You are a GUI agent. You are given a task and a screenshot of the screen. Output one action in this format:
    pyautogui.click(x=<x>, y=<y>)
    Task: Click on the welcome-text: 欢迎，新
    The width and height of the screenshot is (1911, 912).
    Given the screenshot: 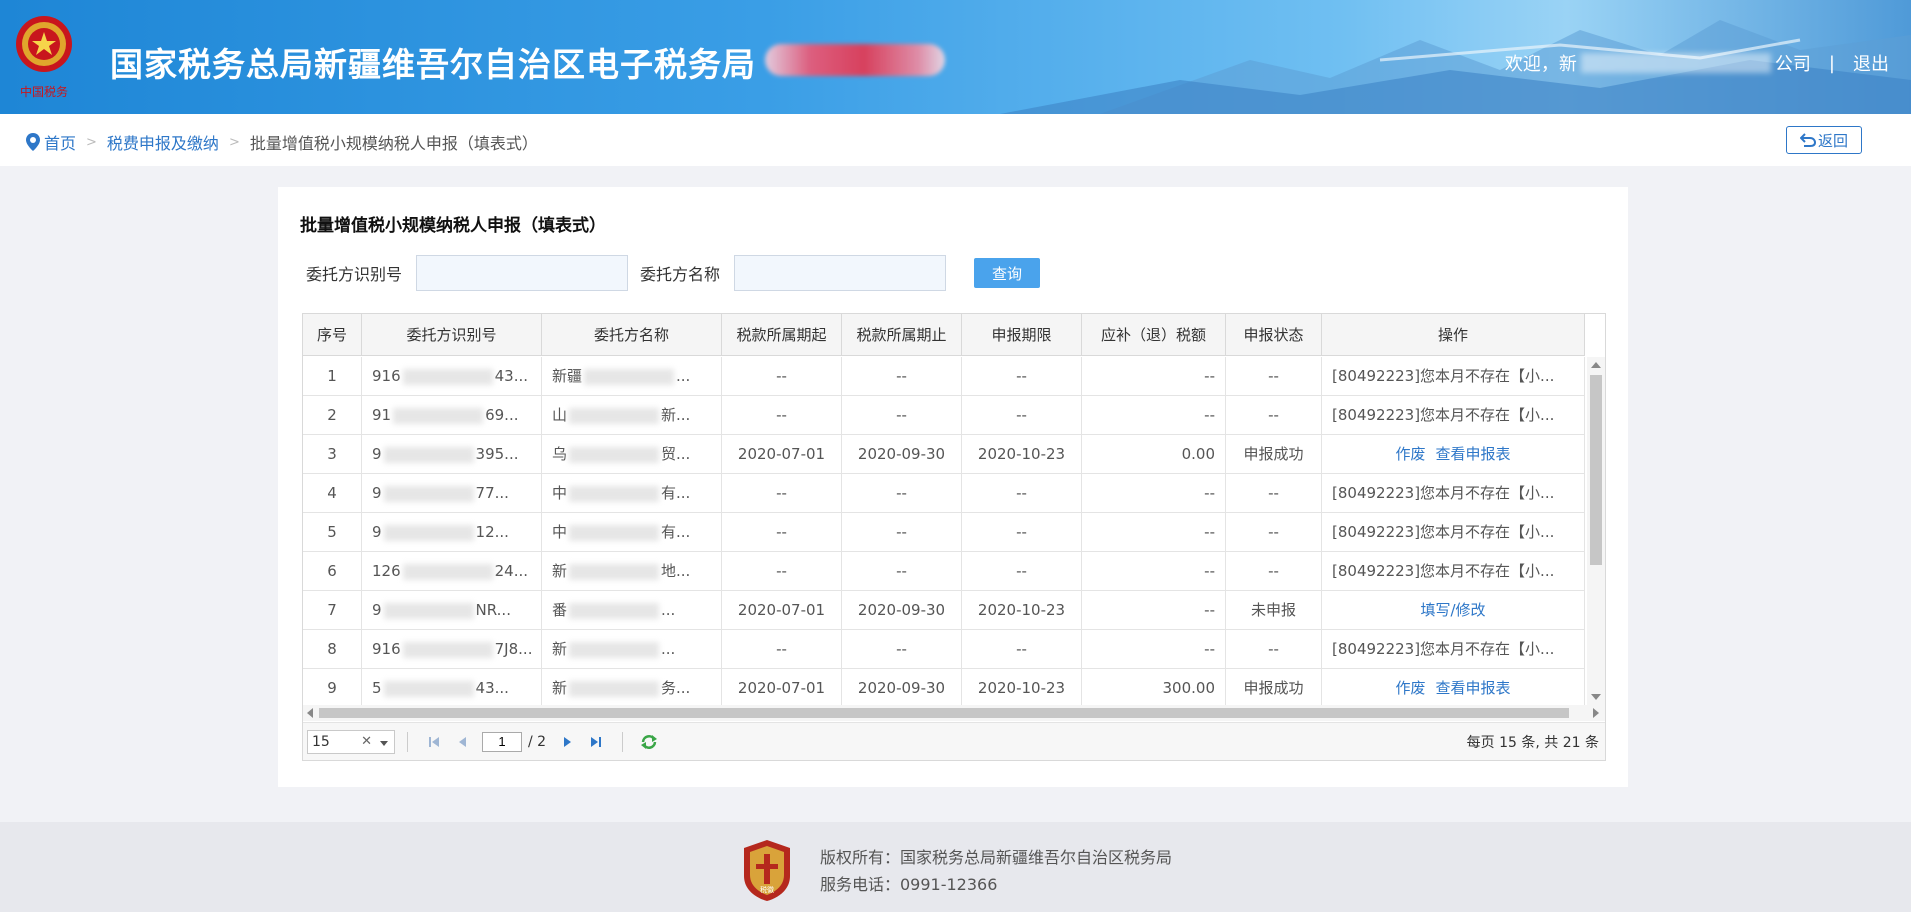 What is the action you would take?
    pyautogui.click(x=1540, y=64)
    